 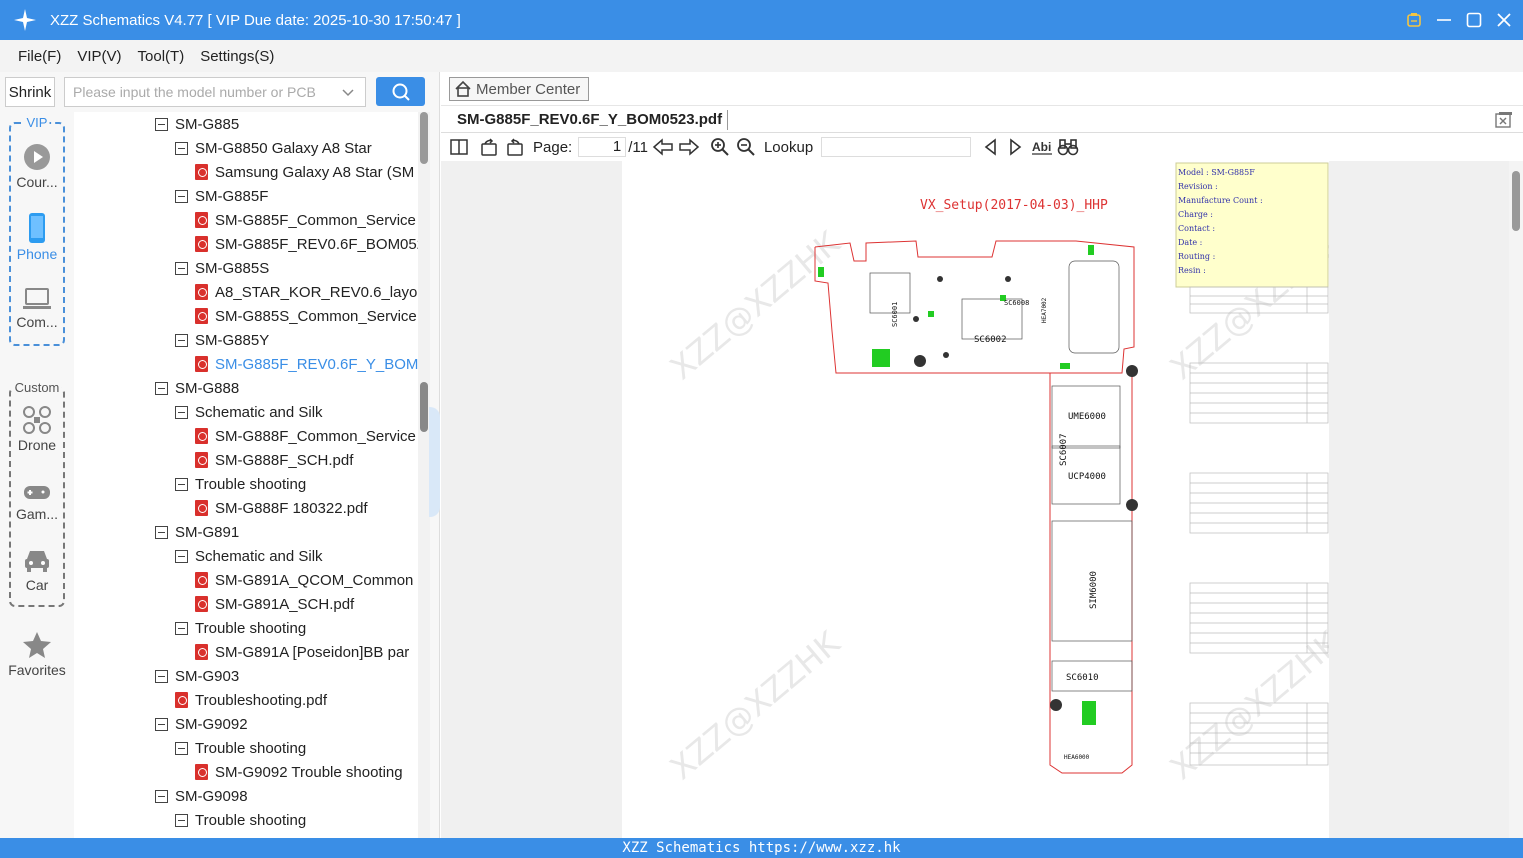 What do you see at coordinates (1015, 147) in the screenshot?
I see `find-next-icon` at bounding box center [1015, 147].